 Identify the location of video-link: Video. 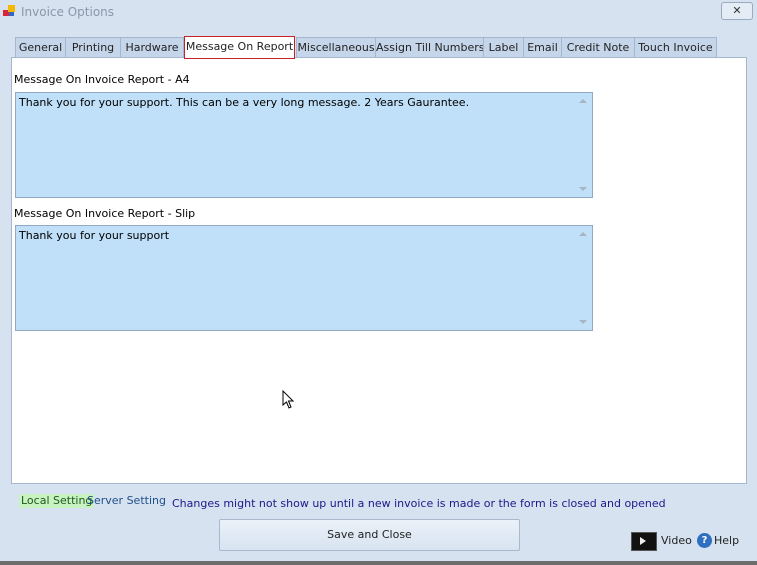
(676, 540).